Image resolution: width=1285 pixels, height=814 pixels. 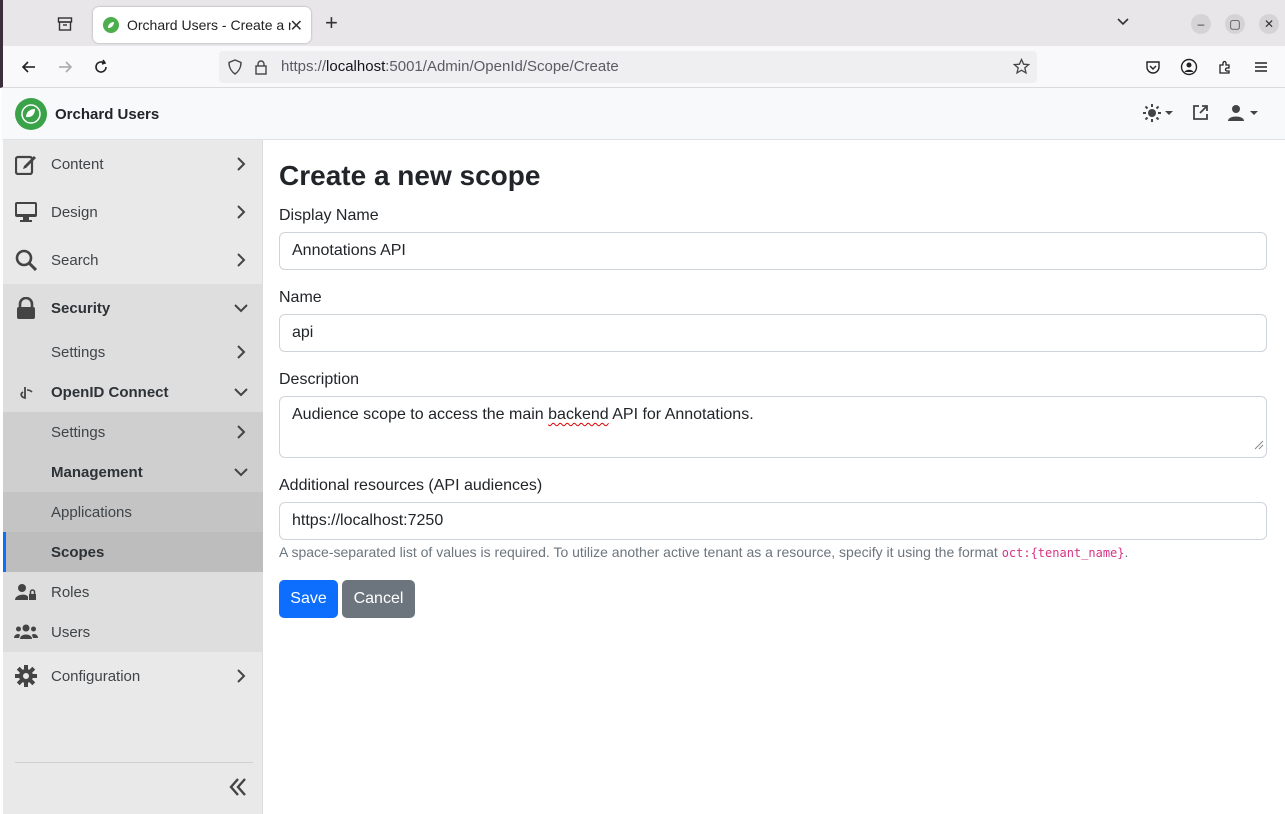 I want to click on sidebar-label-users: Users, so click(x=71, y=632).